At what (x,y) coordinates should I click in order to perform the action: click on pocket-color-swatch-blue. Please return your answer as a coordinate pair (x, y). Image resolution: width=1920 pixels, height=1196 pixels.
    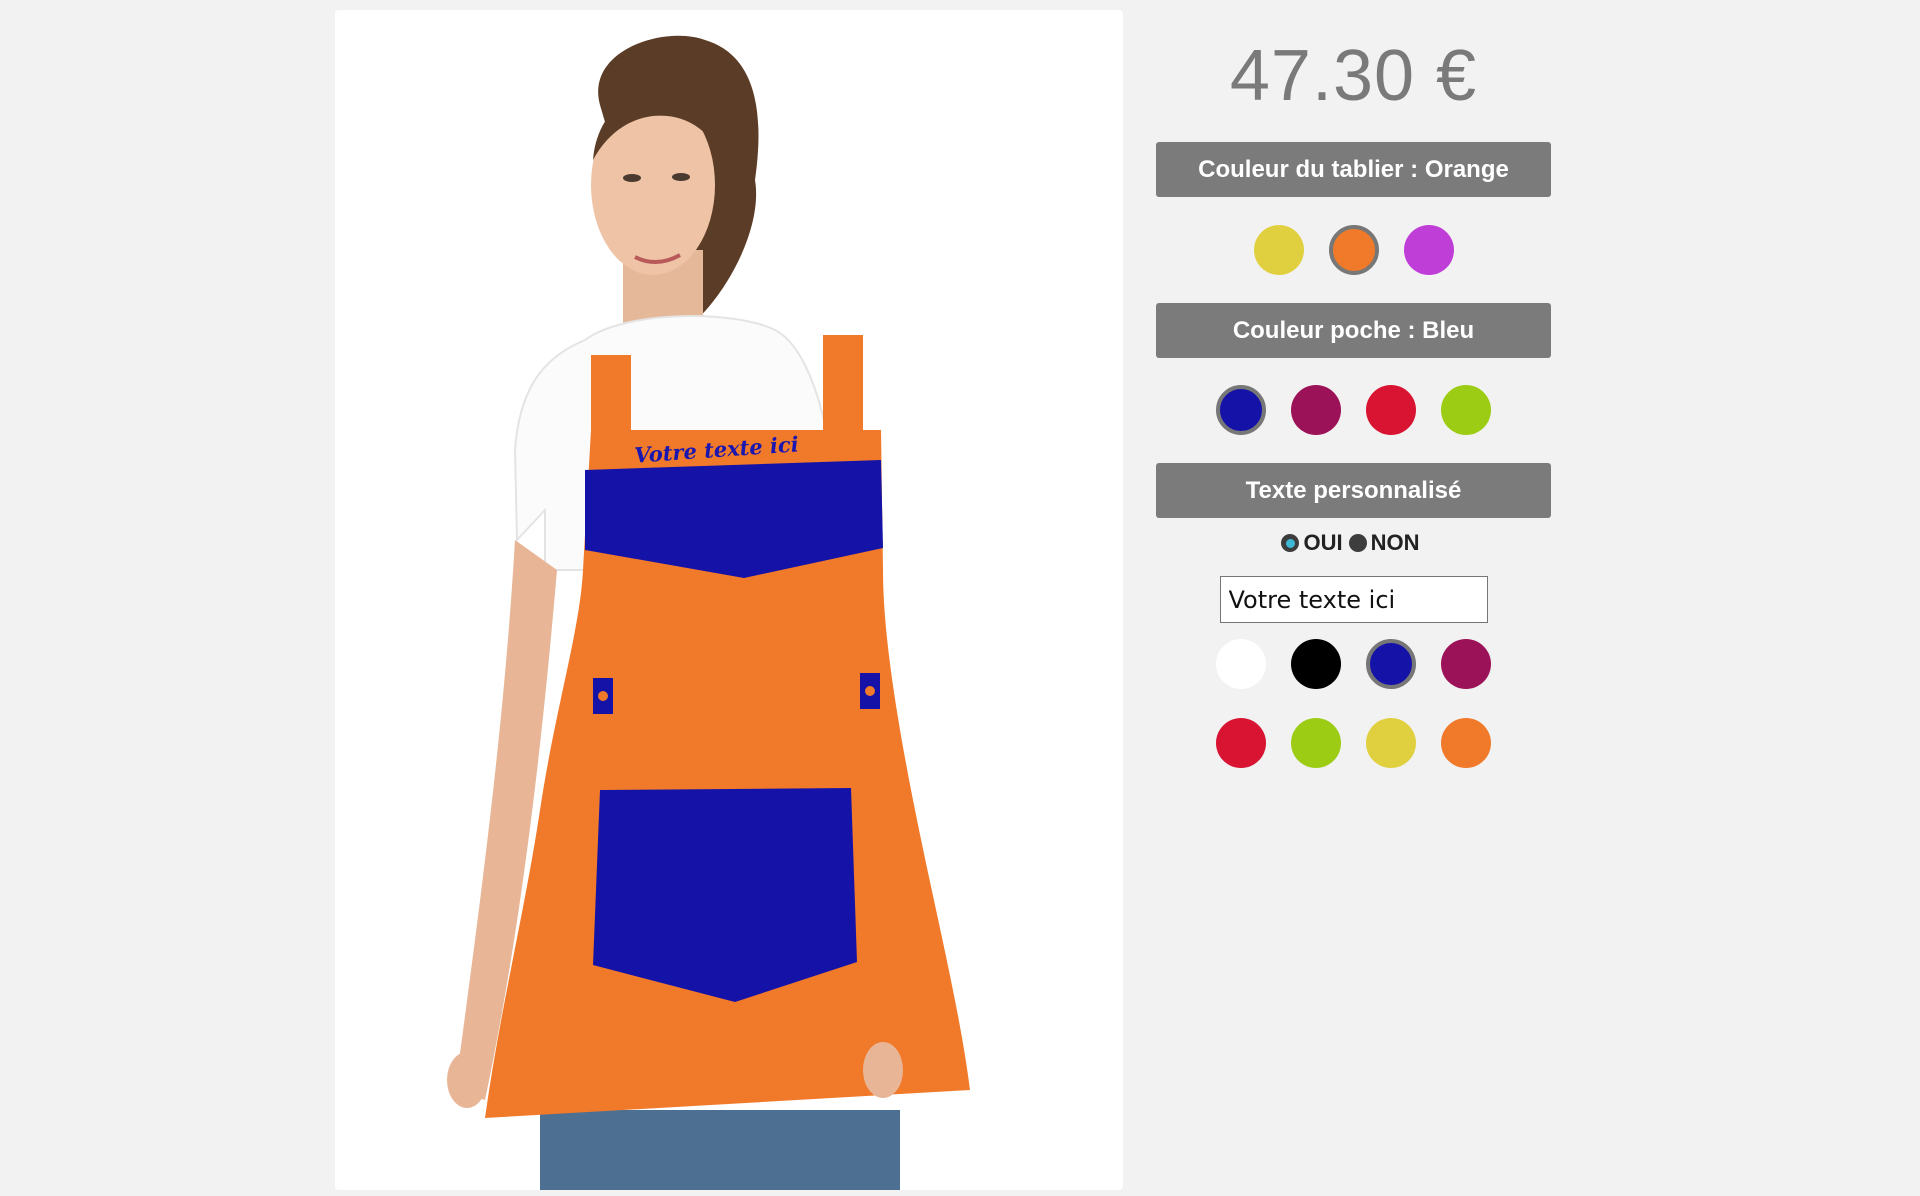
    Looking at the image, I should click on (1241, 410).